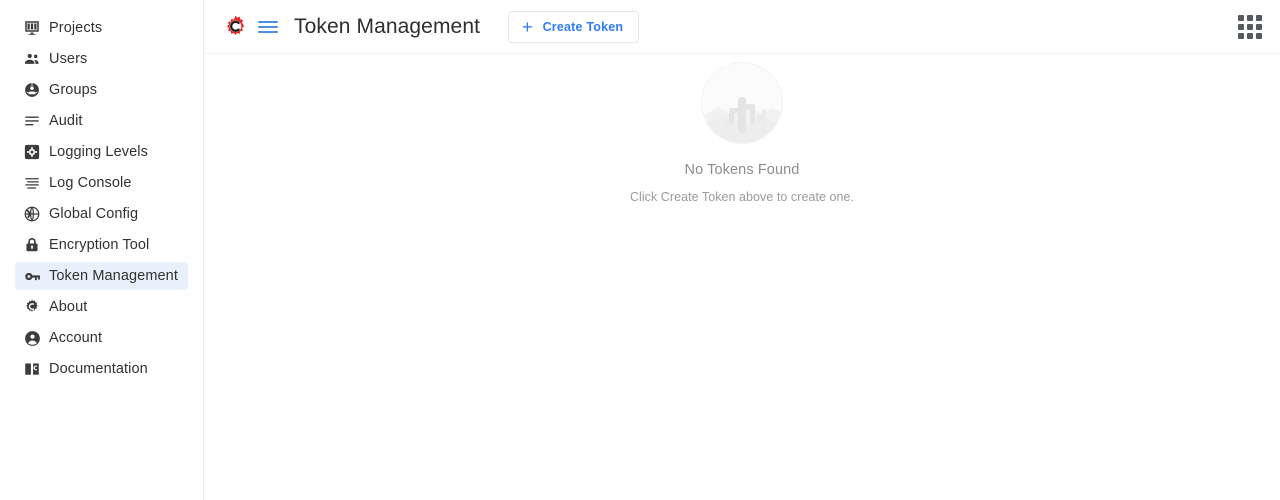  What do you see at coordinates (94, 214) in the screenshot?
I see `sidebar-item-label: Global Config` at bounding box center [94, 214].